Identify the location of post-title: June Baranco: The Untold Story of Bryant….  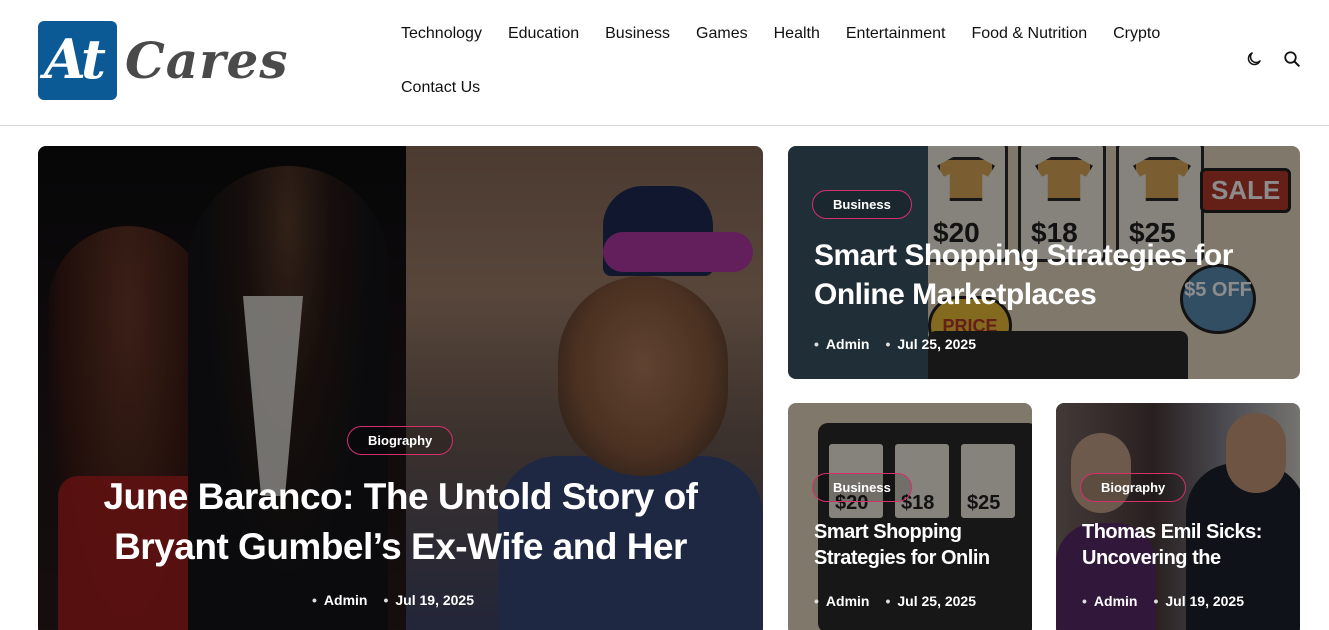
(400, 522).